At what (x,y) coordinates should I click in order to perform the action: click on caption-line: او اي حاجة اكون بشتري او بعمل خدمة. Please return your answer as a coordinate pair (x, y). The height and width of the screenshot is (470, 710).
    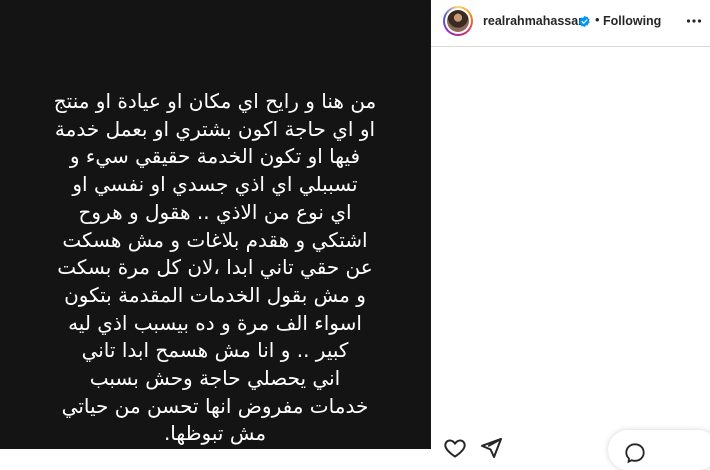
    Looking at the image, I should click on (215, 128).